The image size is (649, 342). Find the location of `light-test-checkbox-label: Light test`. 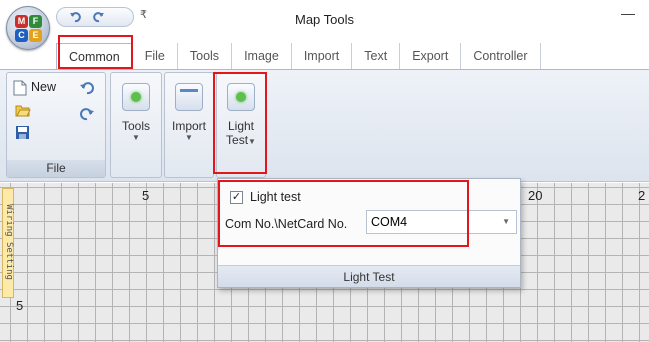

light-test-checkbox-label: Light test is located at coordinates (275, 197).